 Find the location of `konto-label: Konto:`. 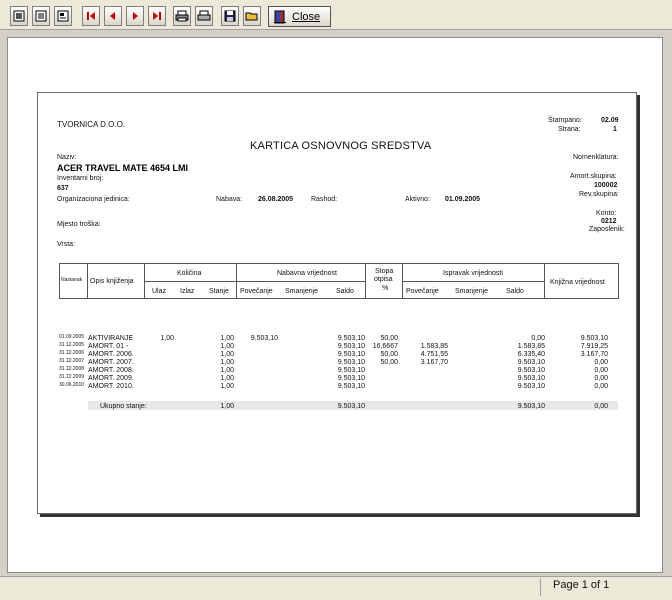

konto-label: Konto: is located at coordinates (606, 213).